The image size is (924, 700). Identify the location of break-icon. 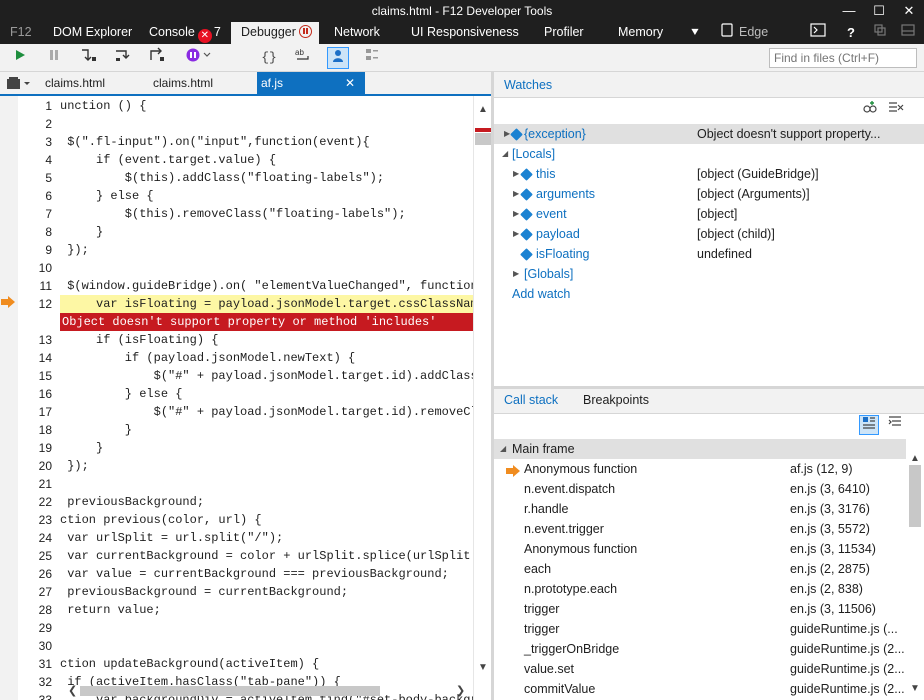
(54, 58).